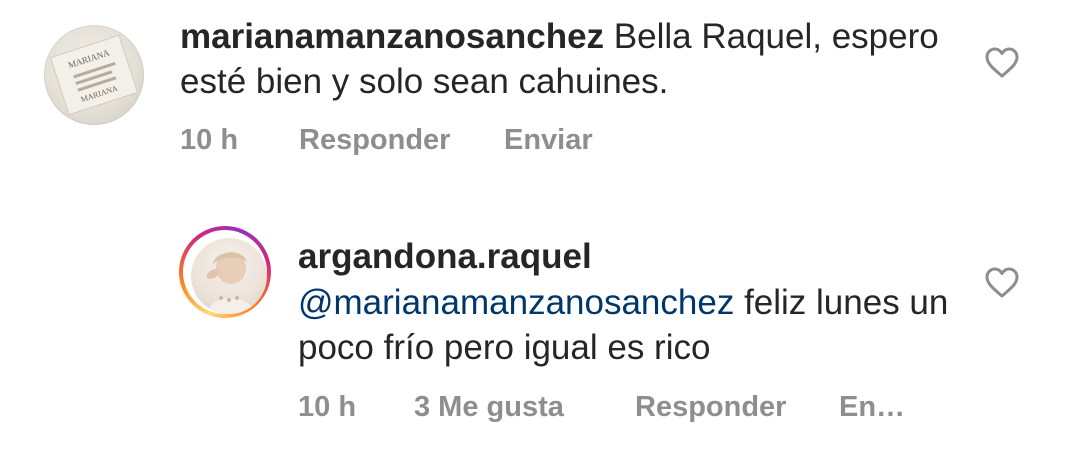  What do you see at coordinates (548, 140) in the screenshot?
I see `send-button: Enviar` at bounding box center [548, 140].